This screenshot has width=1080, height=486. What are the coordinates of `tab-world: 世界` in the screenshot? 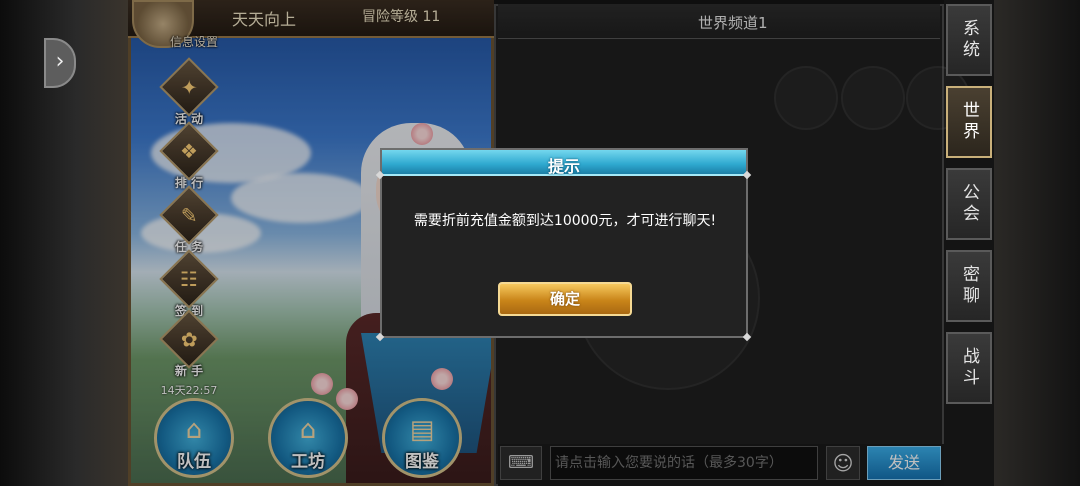 It's located at (969, 122).